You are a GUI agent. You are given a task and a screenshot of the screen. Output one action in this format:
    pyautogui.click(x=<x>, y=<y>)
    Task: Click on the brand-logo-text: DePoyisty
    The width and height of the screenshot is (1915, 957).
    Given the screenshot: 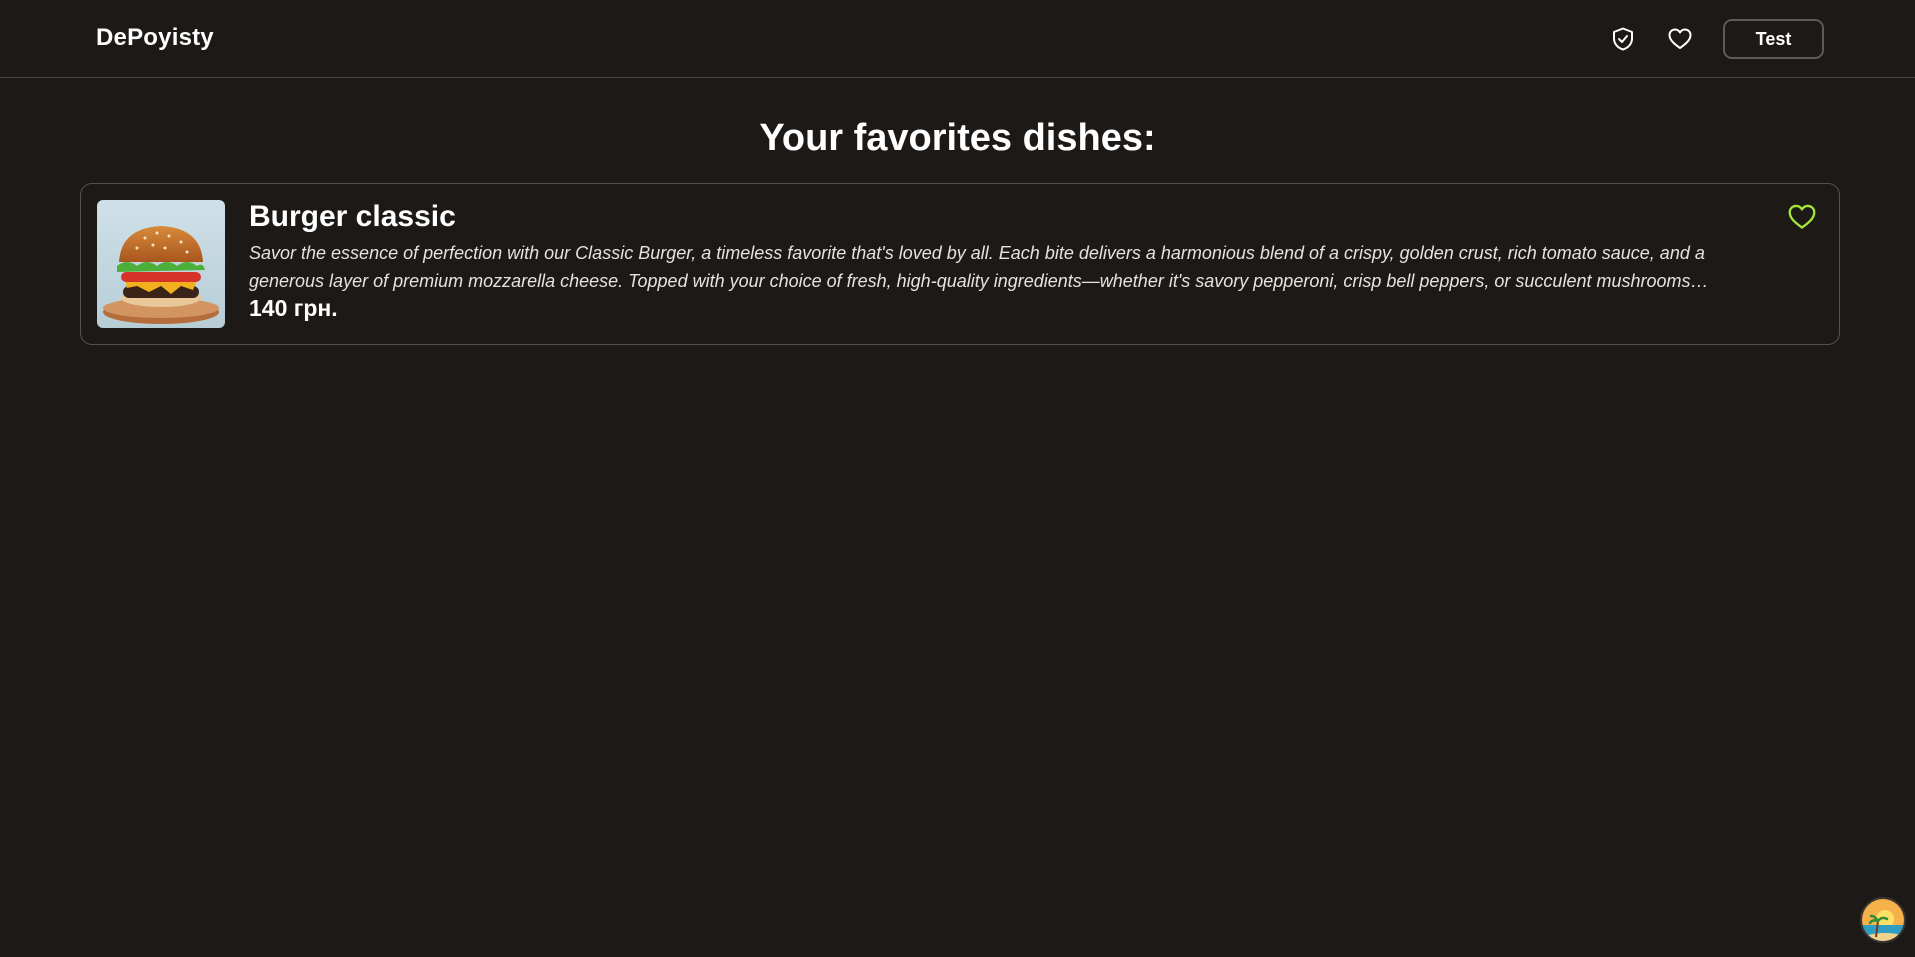 What is the action you would take?
    pyautogui.click(x=155, y=38)
    